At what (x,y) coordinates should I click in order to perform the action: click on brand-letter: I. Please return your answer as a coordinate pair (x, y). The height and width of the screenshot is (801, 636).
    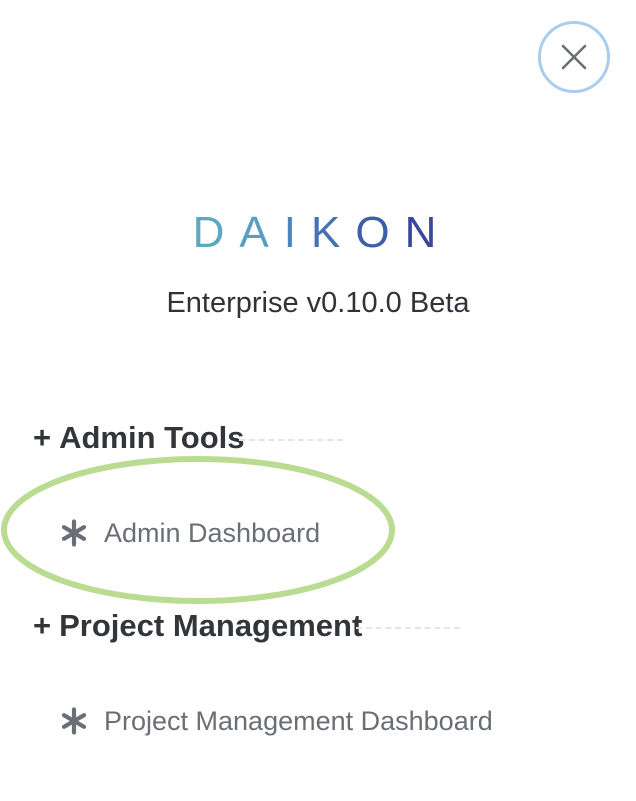
    Looking at the image, I should click on (297, 232).